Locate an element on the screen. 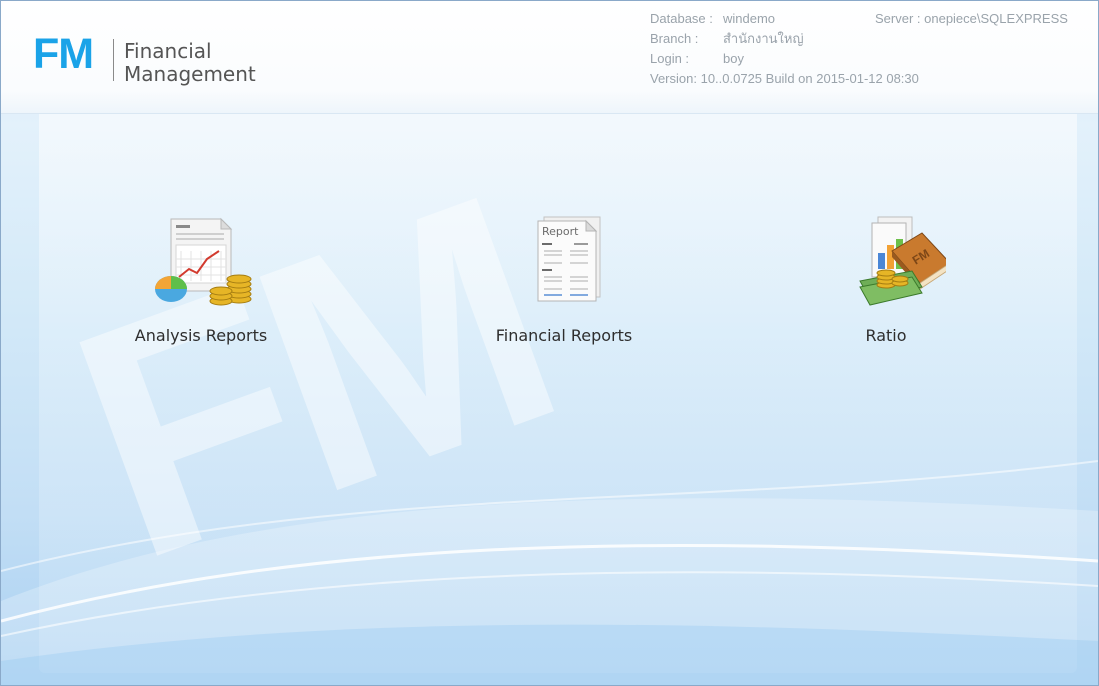 This screenshot has width=1099, height=686. branch-row: Branch : สำนักงานใหญ่ is located at coordinates (784, 39).